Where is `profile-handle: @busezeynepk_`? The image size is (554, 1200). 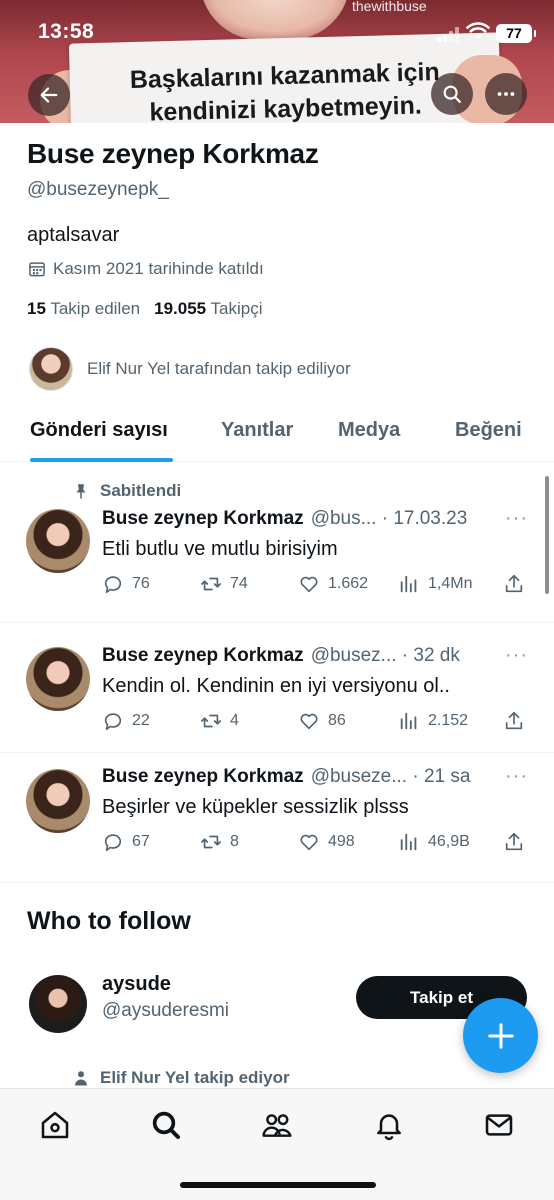 profile-handle: @busezeynepk_ is located at coordinates (98, 189).